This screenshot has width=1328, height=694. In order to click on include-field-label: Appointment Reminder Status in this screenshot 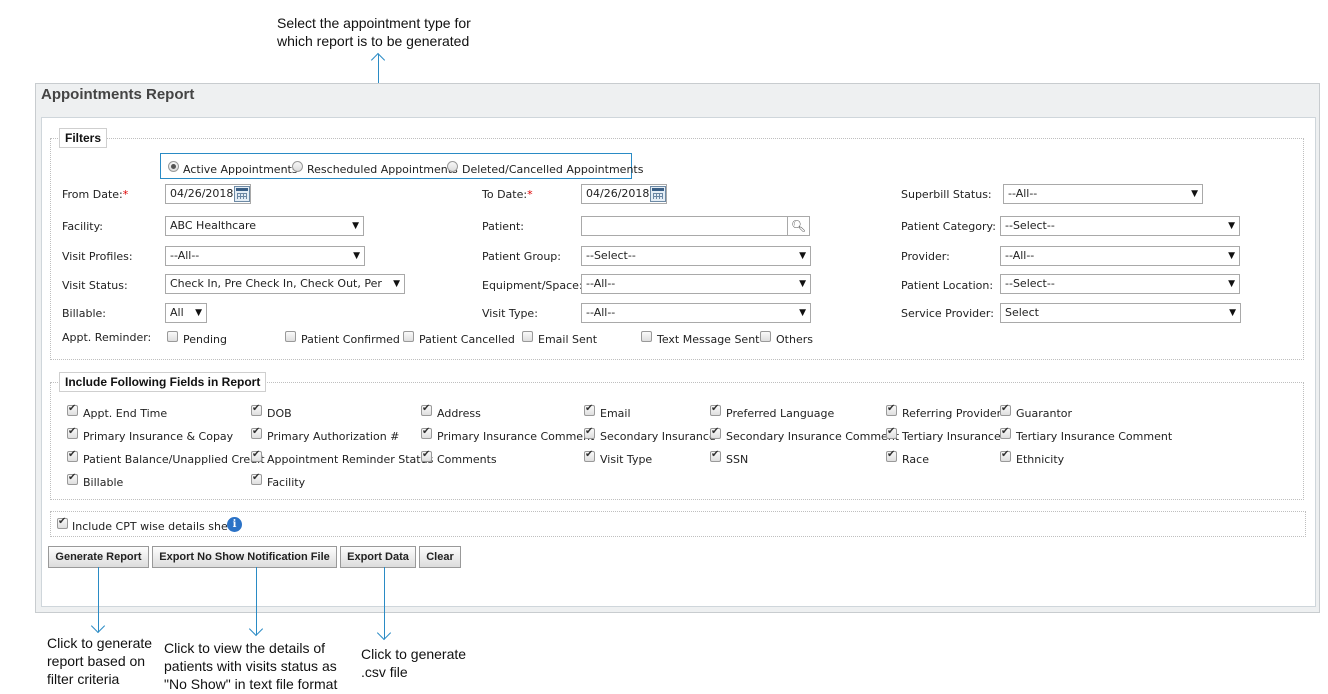, I will do `click(350, 459)`.